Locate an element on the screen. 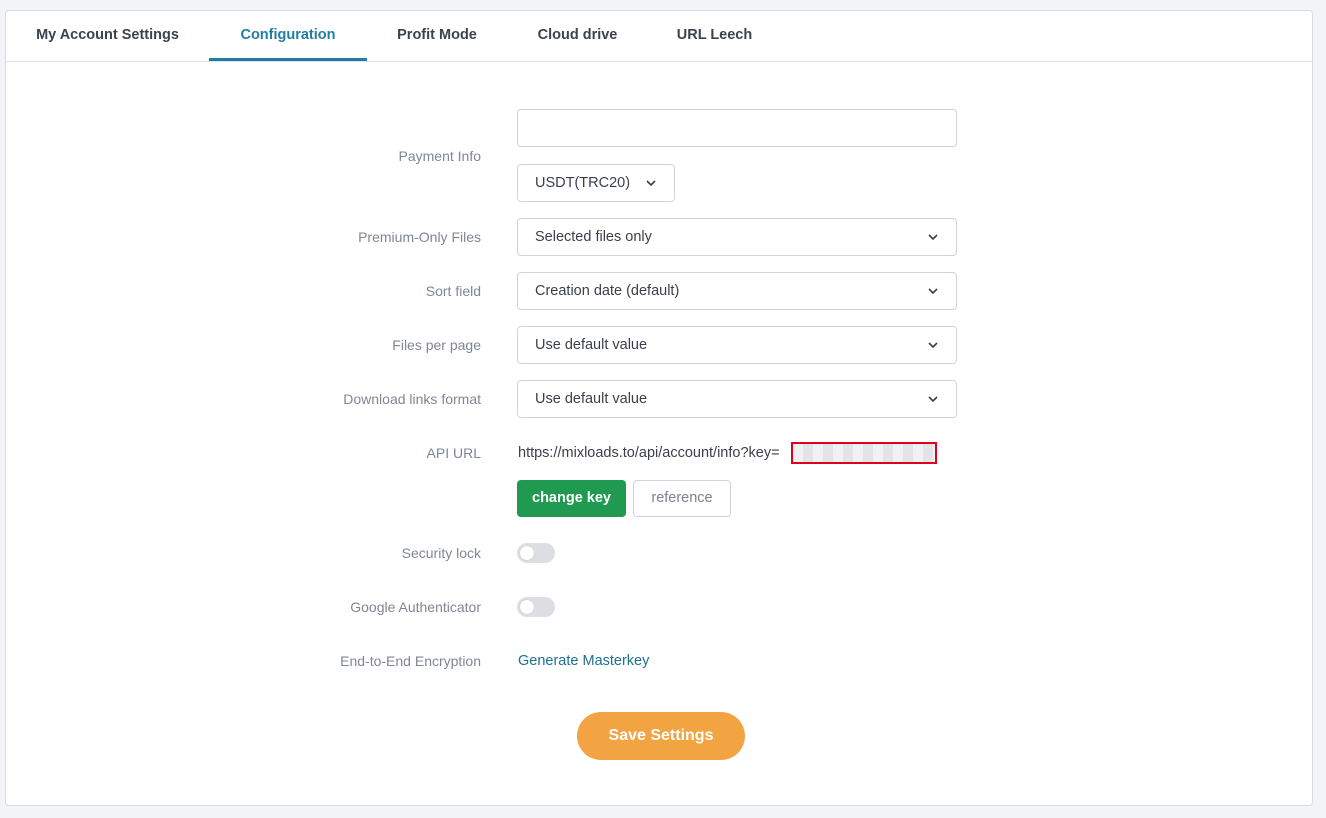 This screenshot has height=818, width=1326. currency-select: USDT(TRC20) is located at coordinates (596, 183).